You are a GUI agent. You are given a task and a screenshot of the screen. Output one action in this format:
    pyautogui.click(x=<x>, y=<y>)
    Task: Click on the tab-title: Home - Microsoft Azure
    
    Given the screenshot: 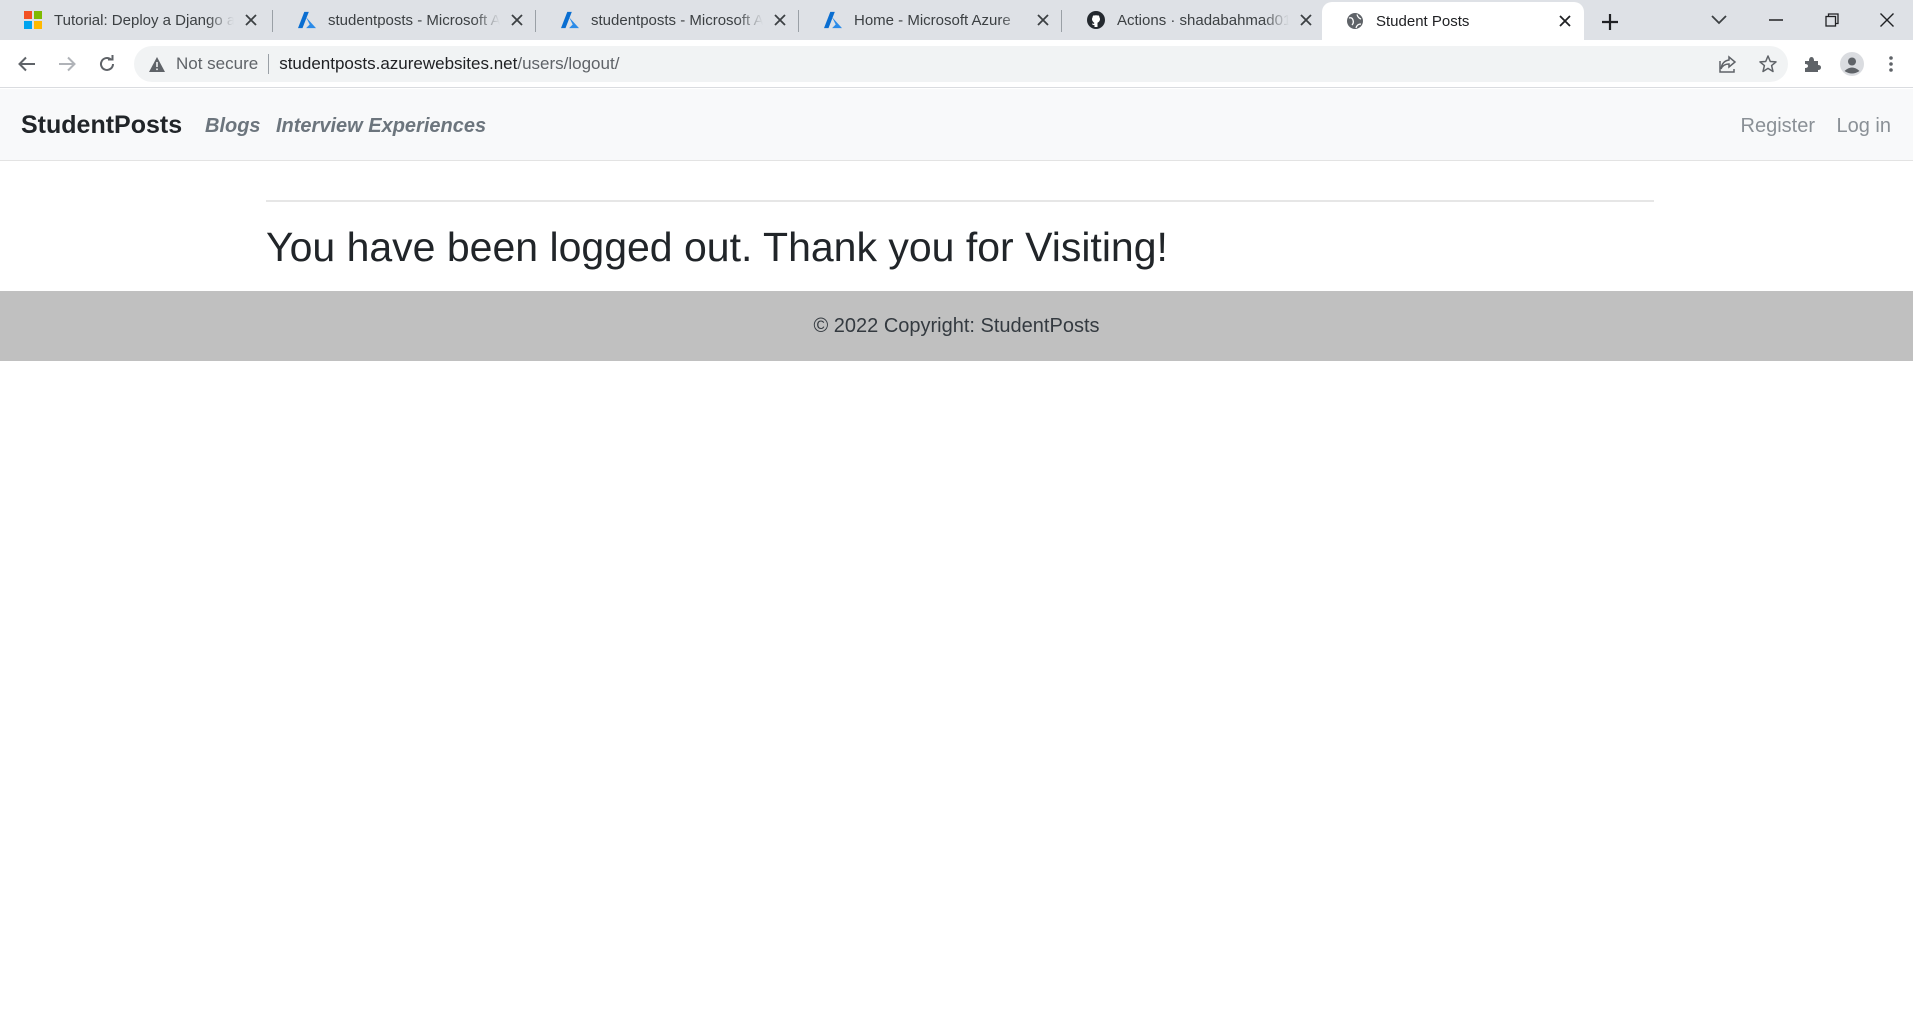 What is the action you would take?
    pyautogui.click(x=932, y=20)
    